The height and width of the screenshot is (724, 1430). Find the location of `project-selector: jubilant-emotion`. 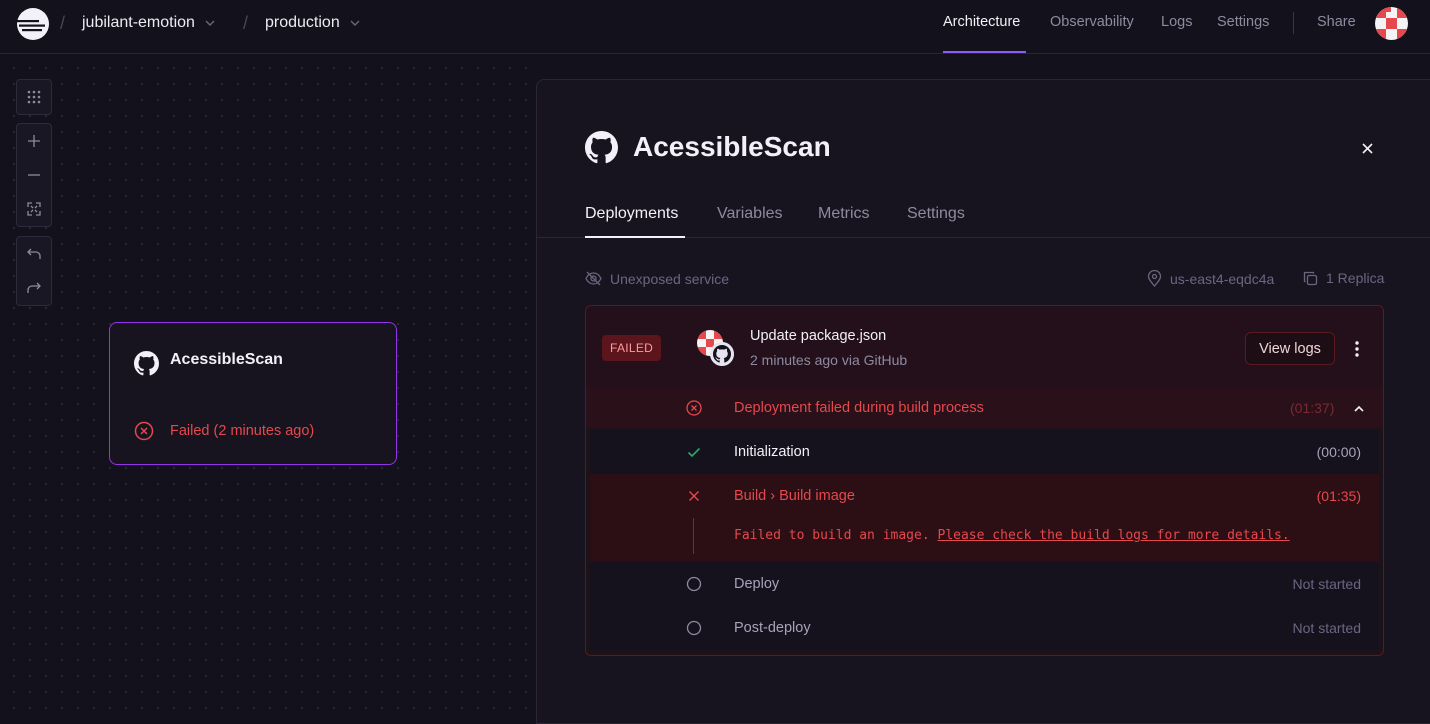

project-selector: jubilant-emotion is located at coordinates (148, 23).